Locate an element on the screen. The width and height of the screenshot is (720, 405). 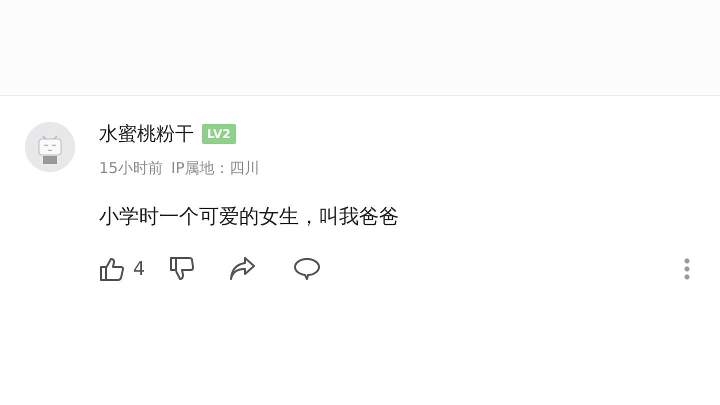
share-icon is located at coordinates (243, 269).